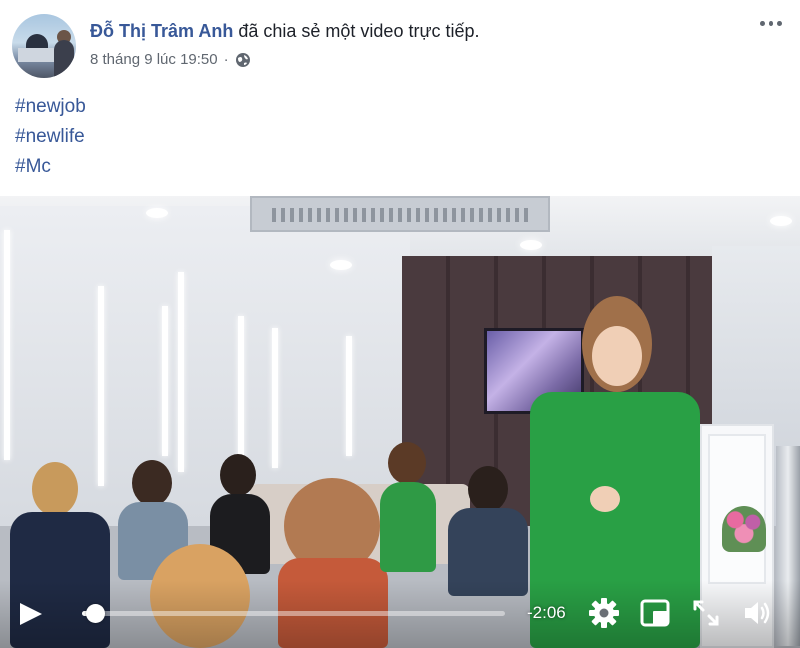 The width and height of the screenshot is (800, 648). What do you see at coordinates (546, 612) in the screenshot?
I see `time-remaining: -2:06` at bounding box center [546, 612].